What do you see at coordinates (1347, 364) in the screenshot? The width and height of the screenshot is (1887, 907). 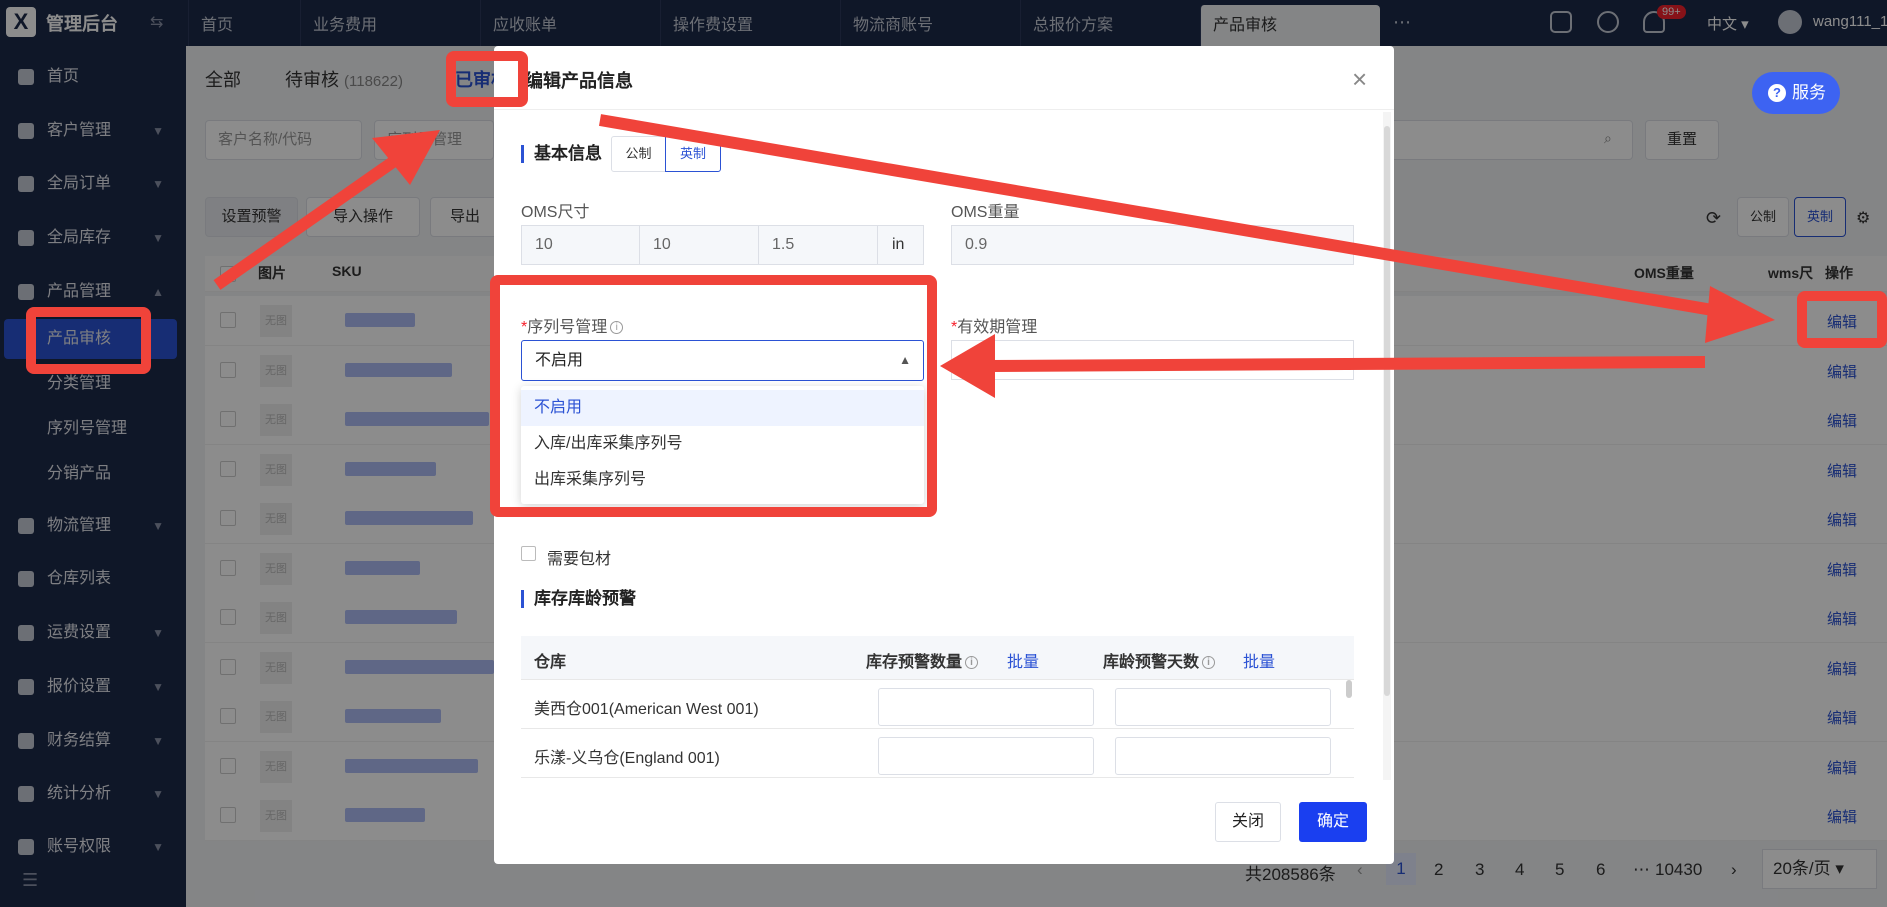 I see `arrow-edit-to-dropdown` at bounding box center [1347, 364].